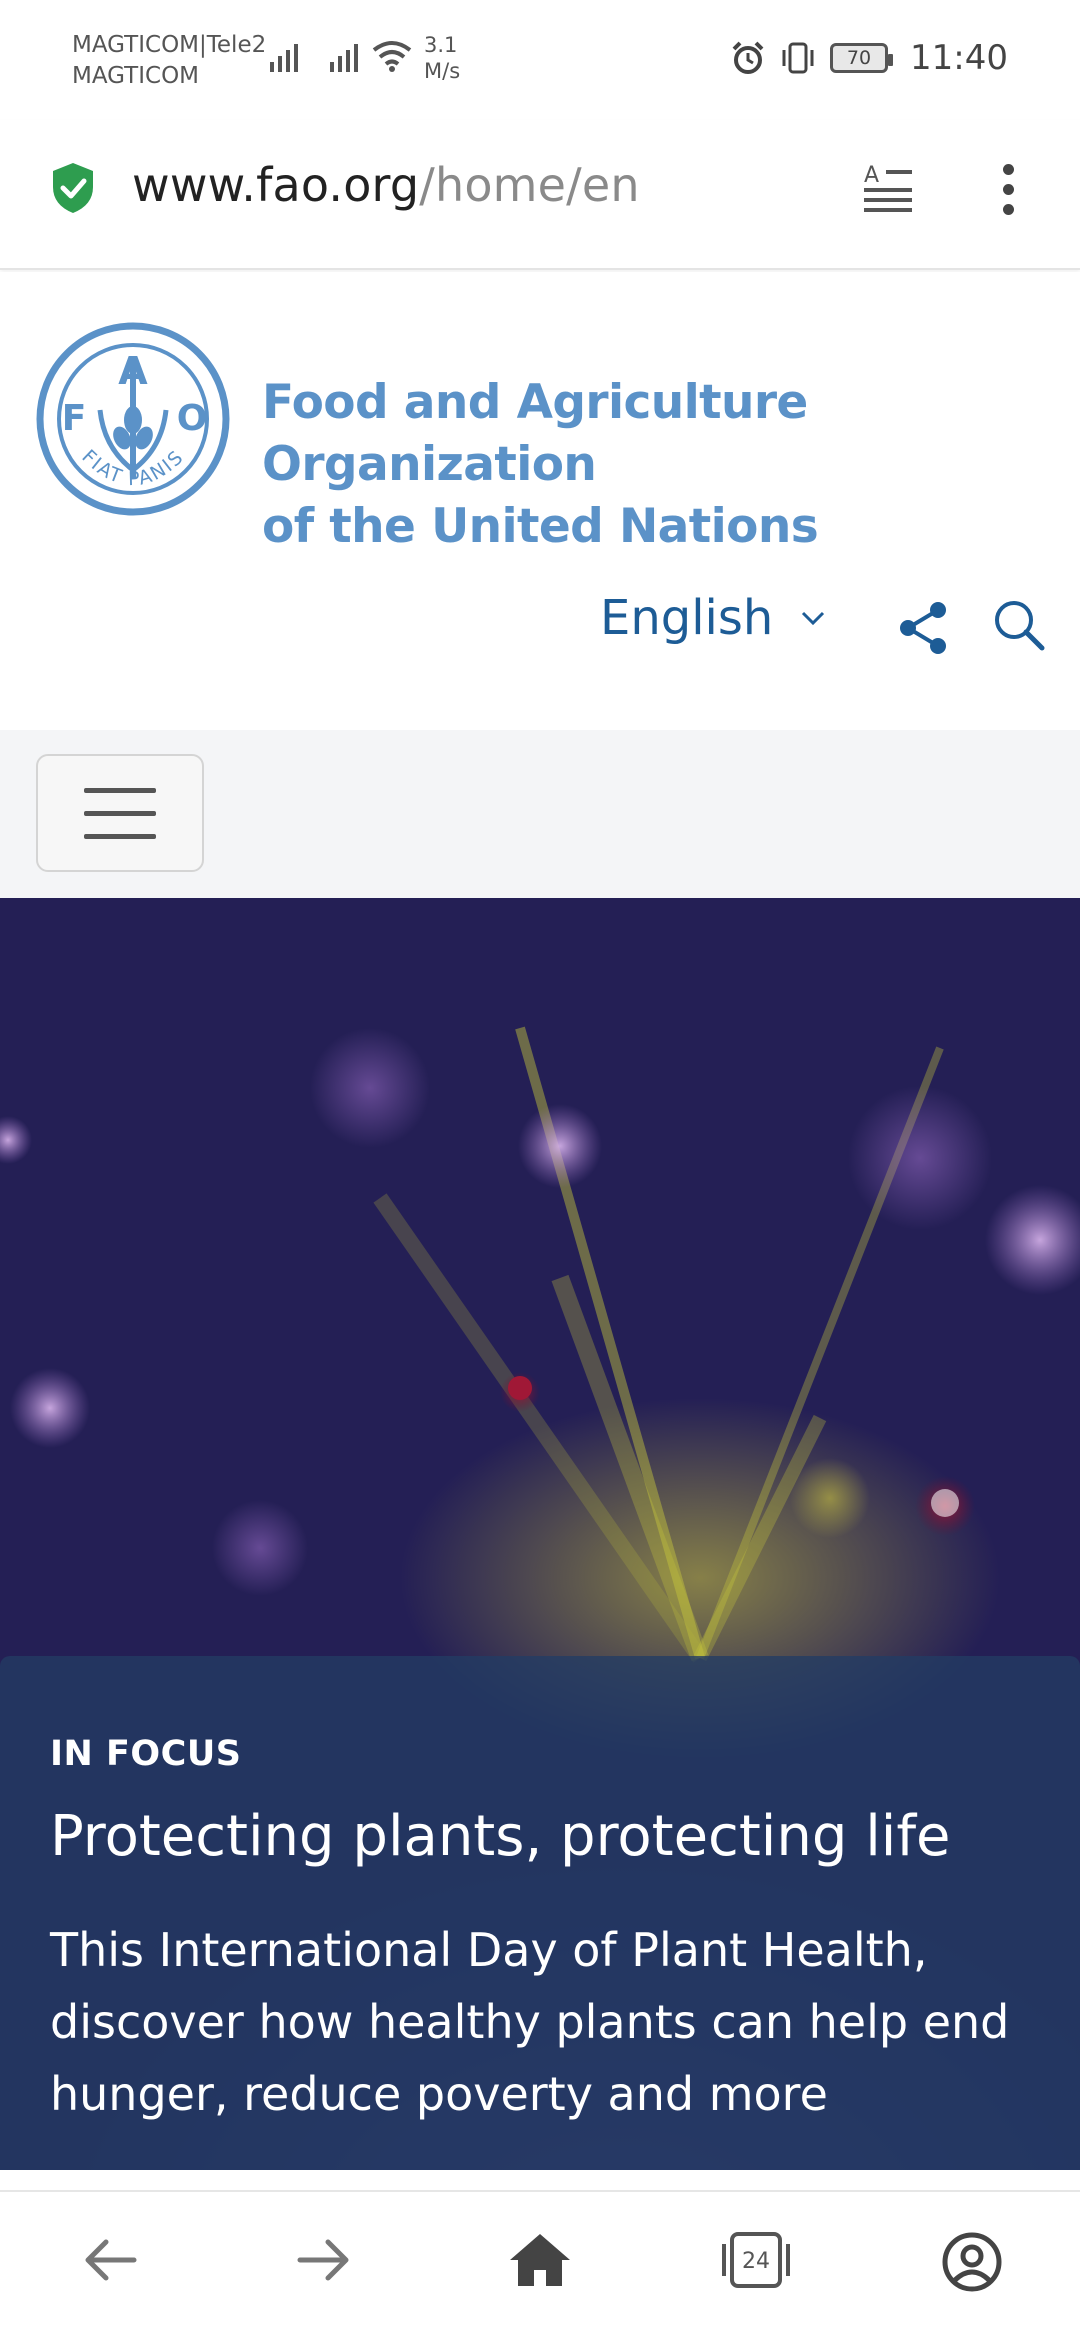  I want to click on search-icon, so click(1020, 626).